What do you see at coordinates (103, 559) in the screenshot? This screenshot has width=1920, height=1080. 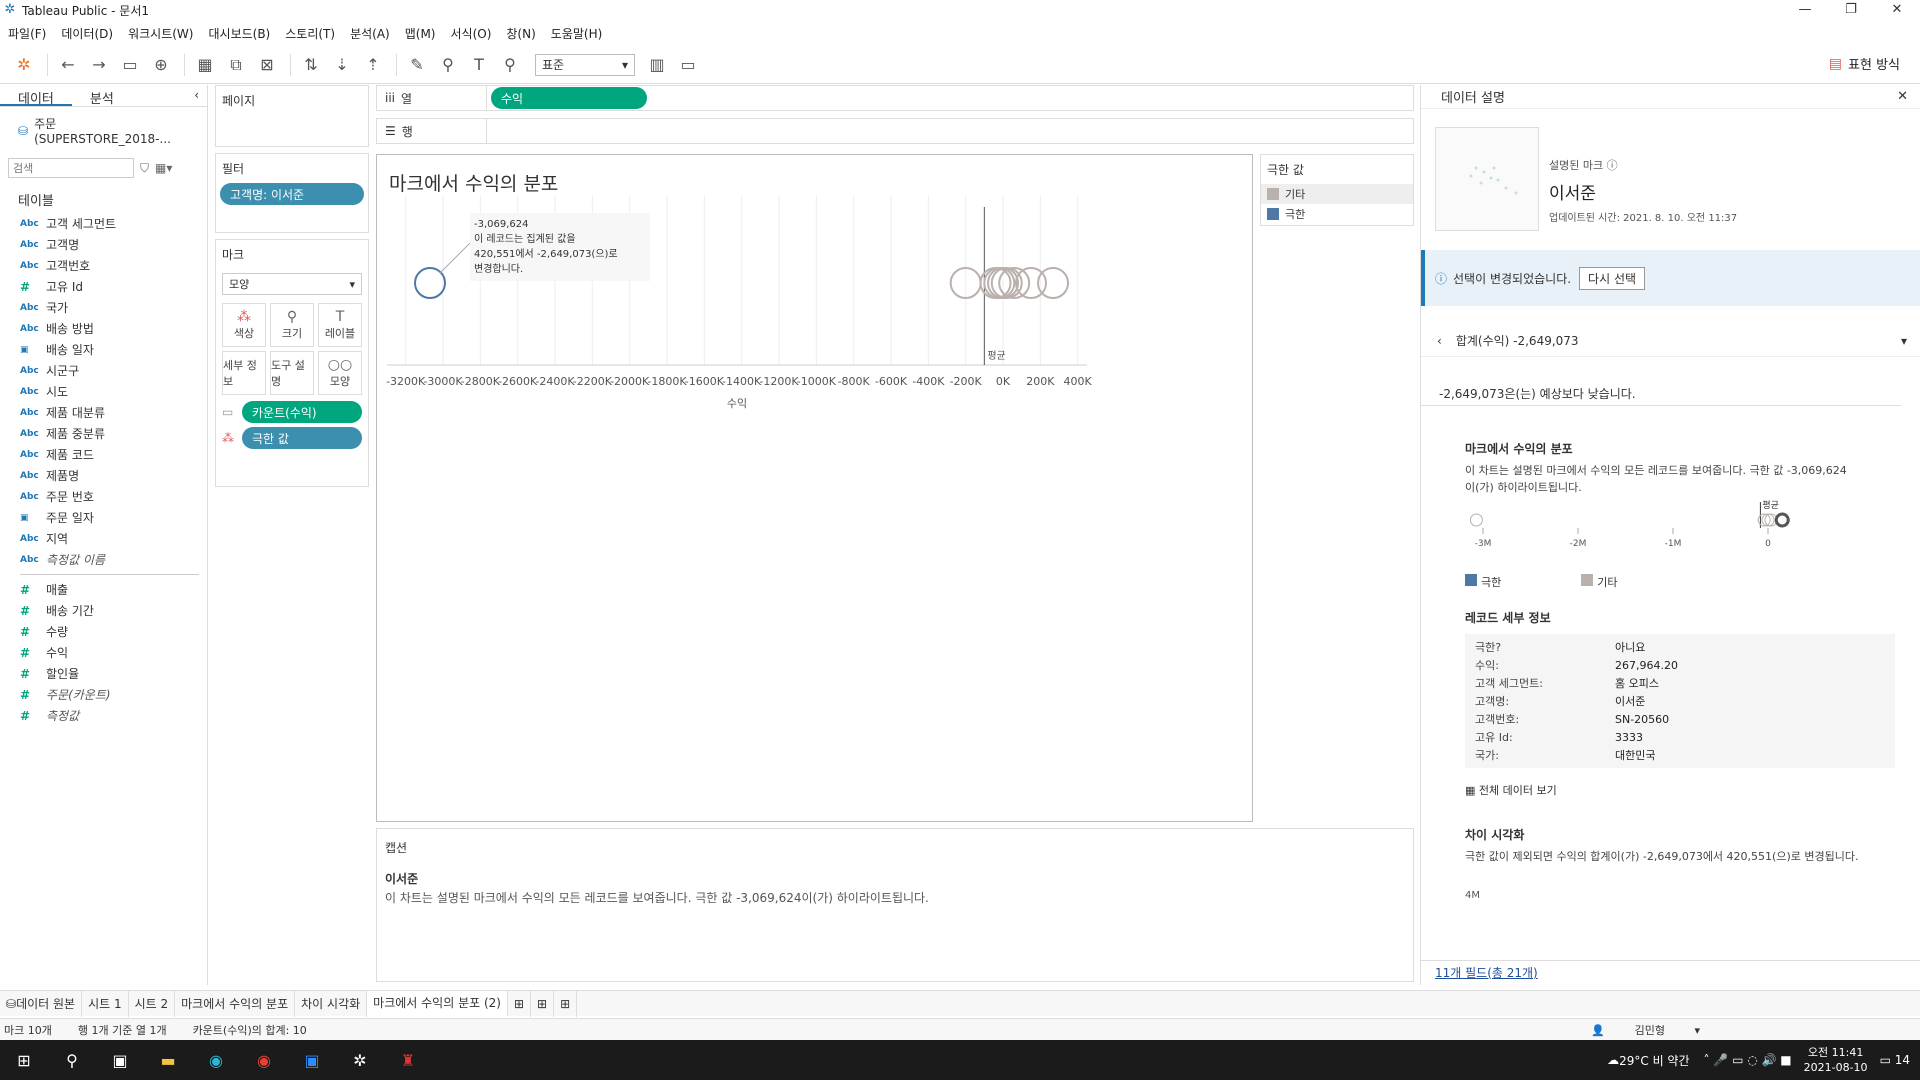 I see `field-dim-16: Abc 측정값 이름` at bounding box center [103, 559].